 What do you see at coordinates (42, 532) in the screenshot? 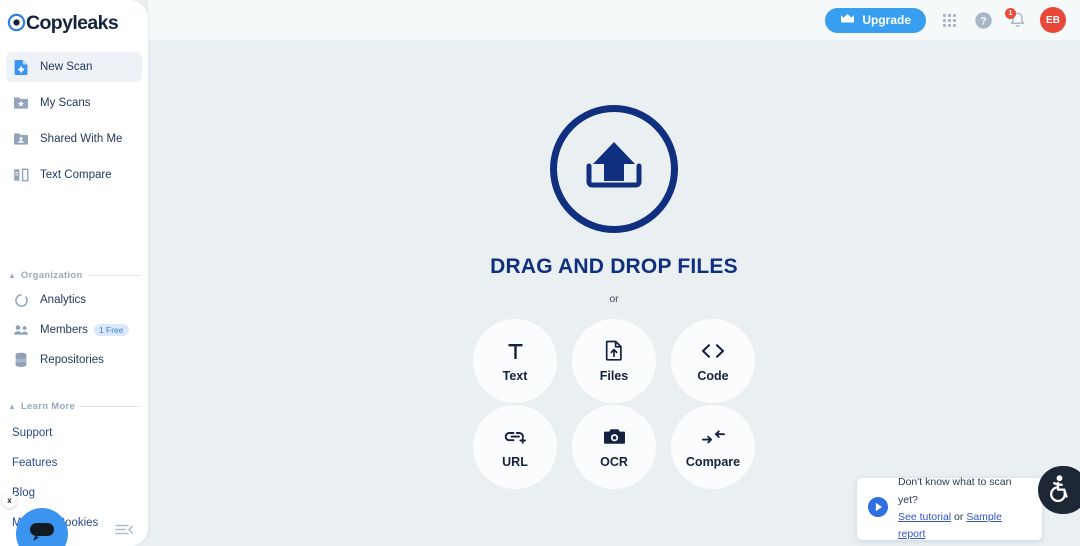
I see `chat-bubble-icon` at bounding box center [42, 532].